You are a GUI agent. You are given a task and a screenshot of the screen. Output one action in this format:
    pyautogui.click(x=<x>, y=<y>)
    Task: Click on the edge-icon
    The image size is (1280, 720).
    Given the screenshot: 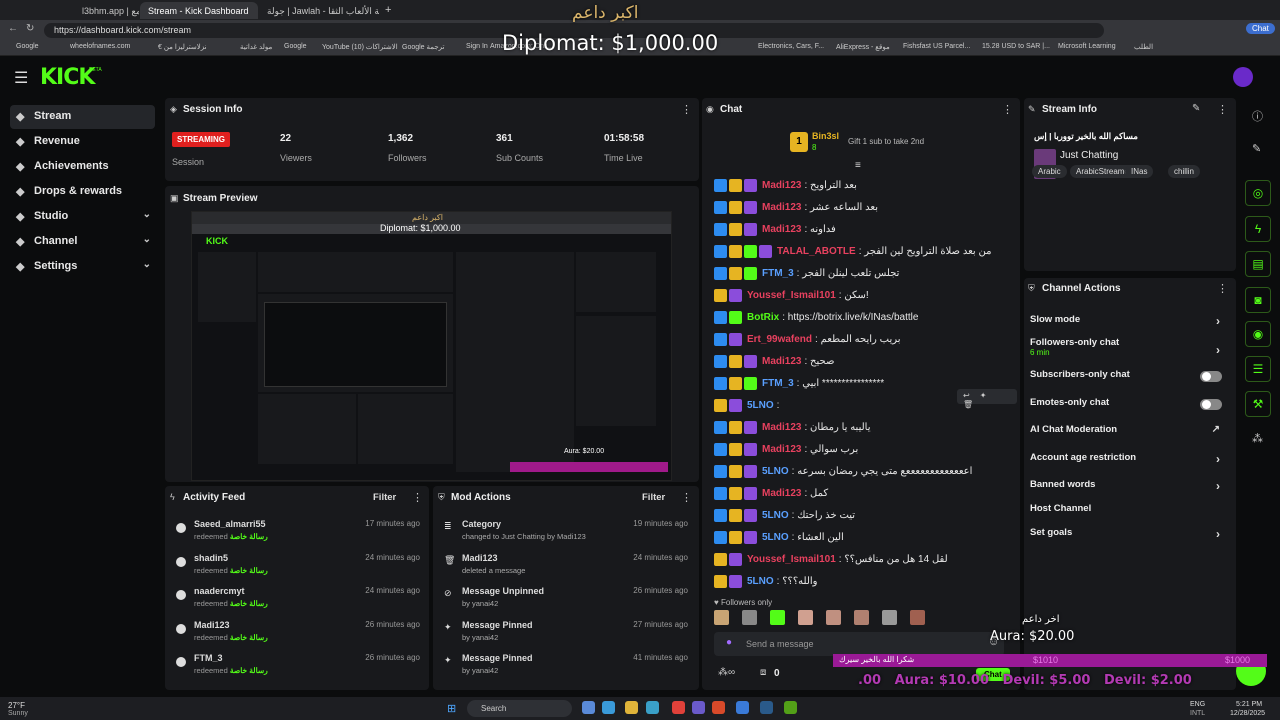 What is the action you would take?
    pyautogui.click(x=652, y=707)
    